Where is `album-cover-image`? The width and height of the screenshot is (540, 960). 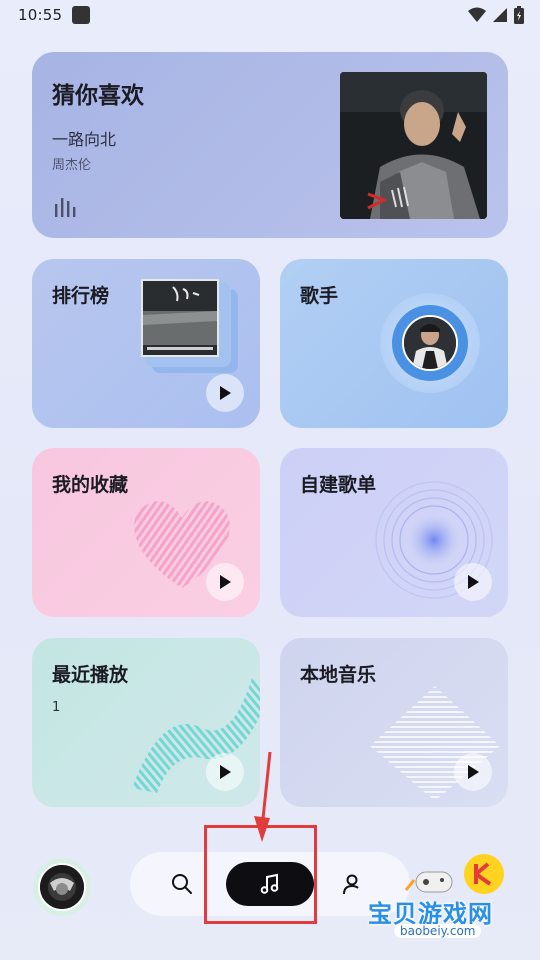
album-cover-image is located at coordinates (413, 145).